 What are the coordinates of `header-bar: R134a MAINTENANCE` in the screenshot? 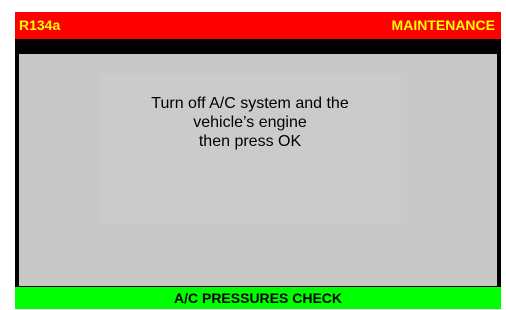 It's located at (258, 25).